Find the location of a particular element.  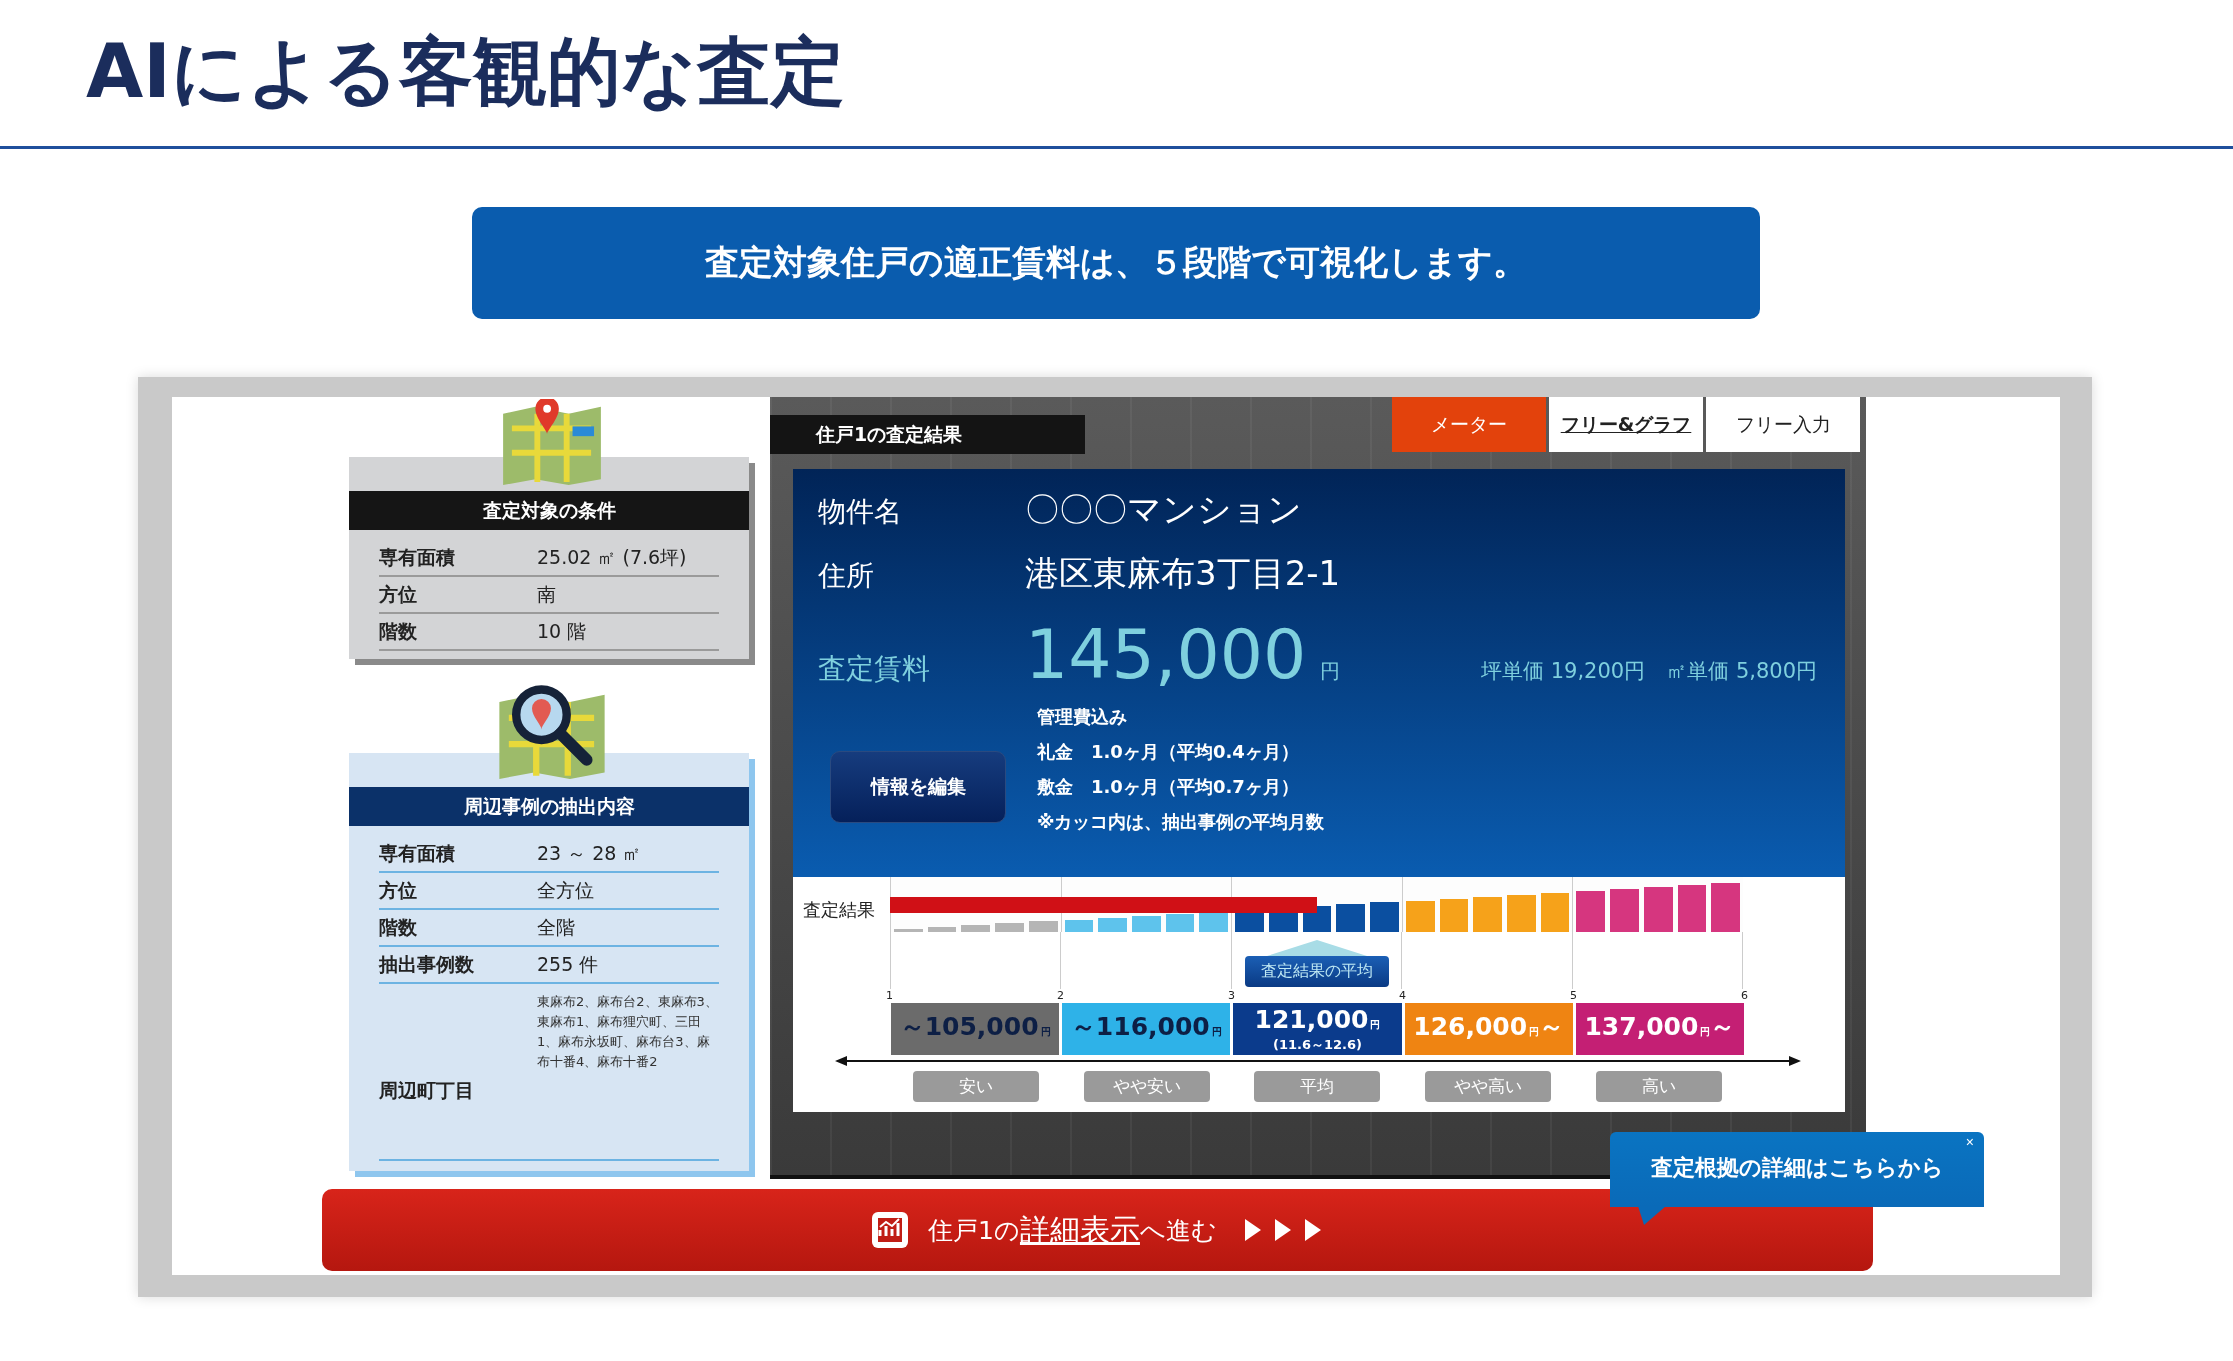

rank-label: やや高い is located at coordinates (1488, 1086).